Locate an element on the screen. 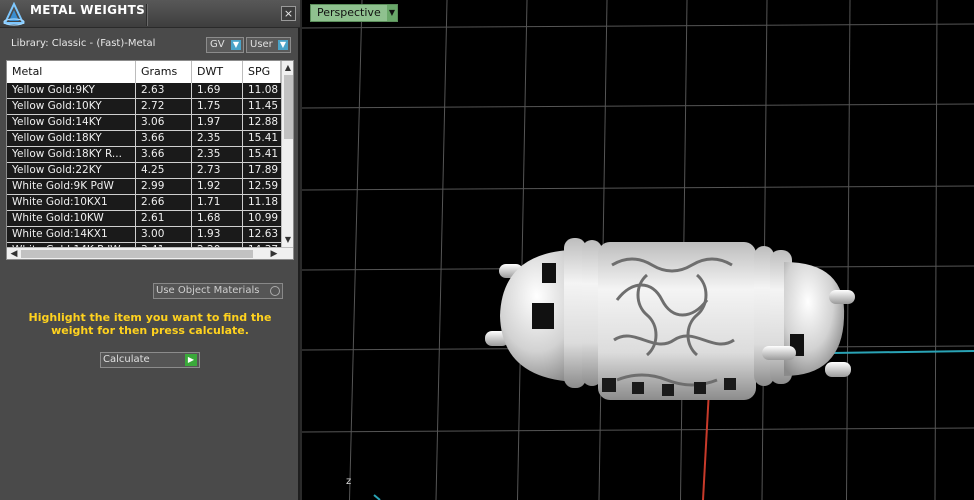 The image size is (974, 500). y-axis-line is located at coordinates (902, 352).